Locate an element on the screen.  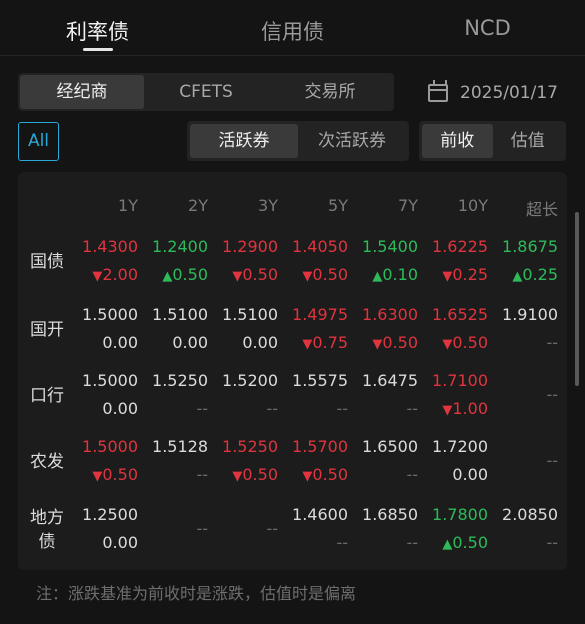
active-segment: 活跃券 次活跃券 is located at coordinates (298, 141).